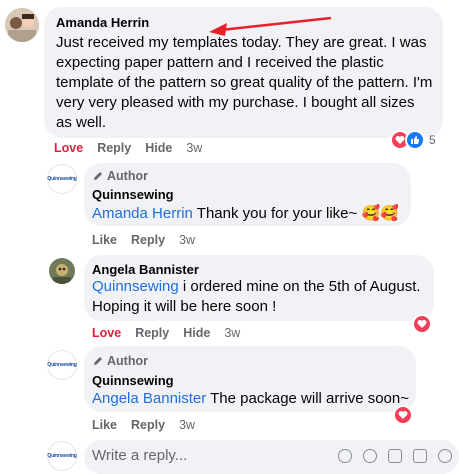 This screenshot has width=459, height=474. I want to click on gif-icon, so click(420, 456).